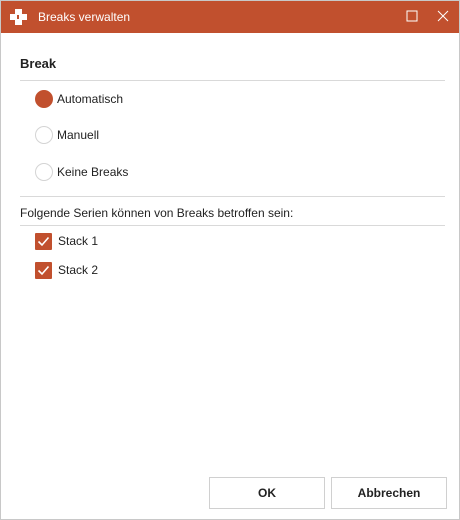 The width and height of the screenshot is (460, 520). I want to click on checkbox-stack-1: Stack 1, so click(66, 241).